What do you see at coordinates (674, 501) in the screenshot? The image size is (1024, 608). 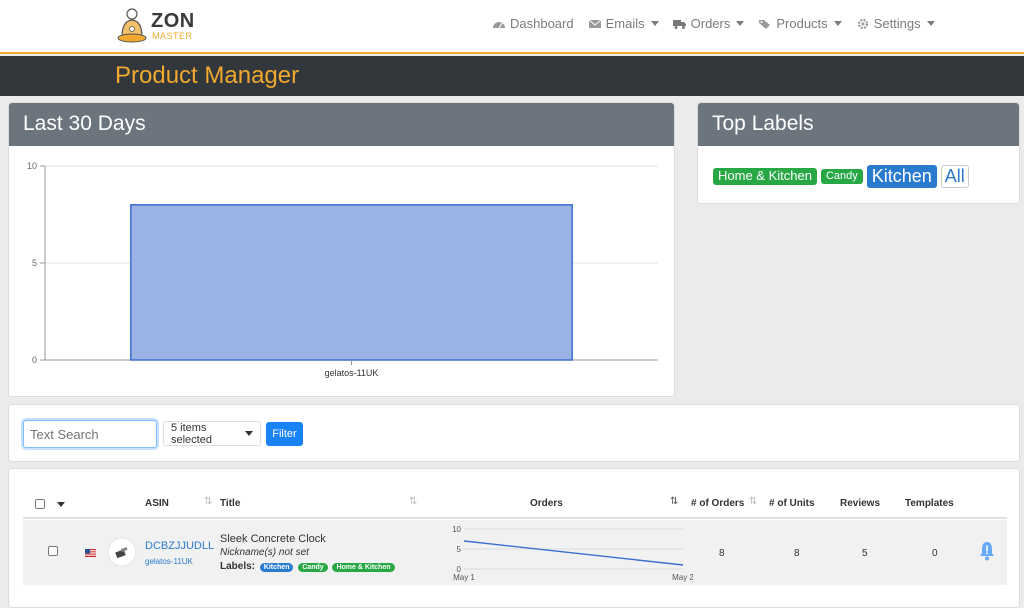 I see `sort-desc-icon: ⇅` at bounding box center [674, 501].